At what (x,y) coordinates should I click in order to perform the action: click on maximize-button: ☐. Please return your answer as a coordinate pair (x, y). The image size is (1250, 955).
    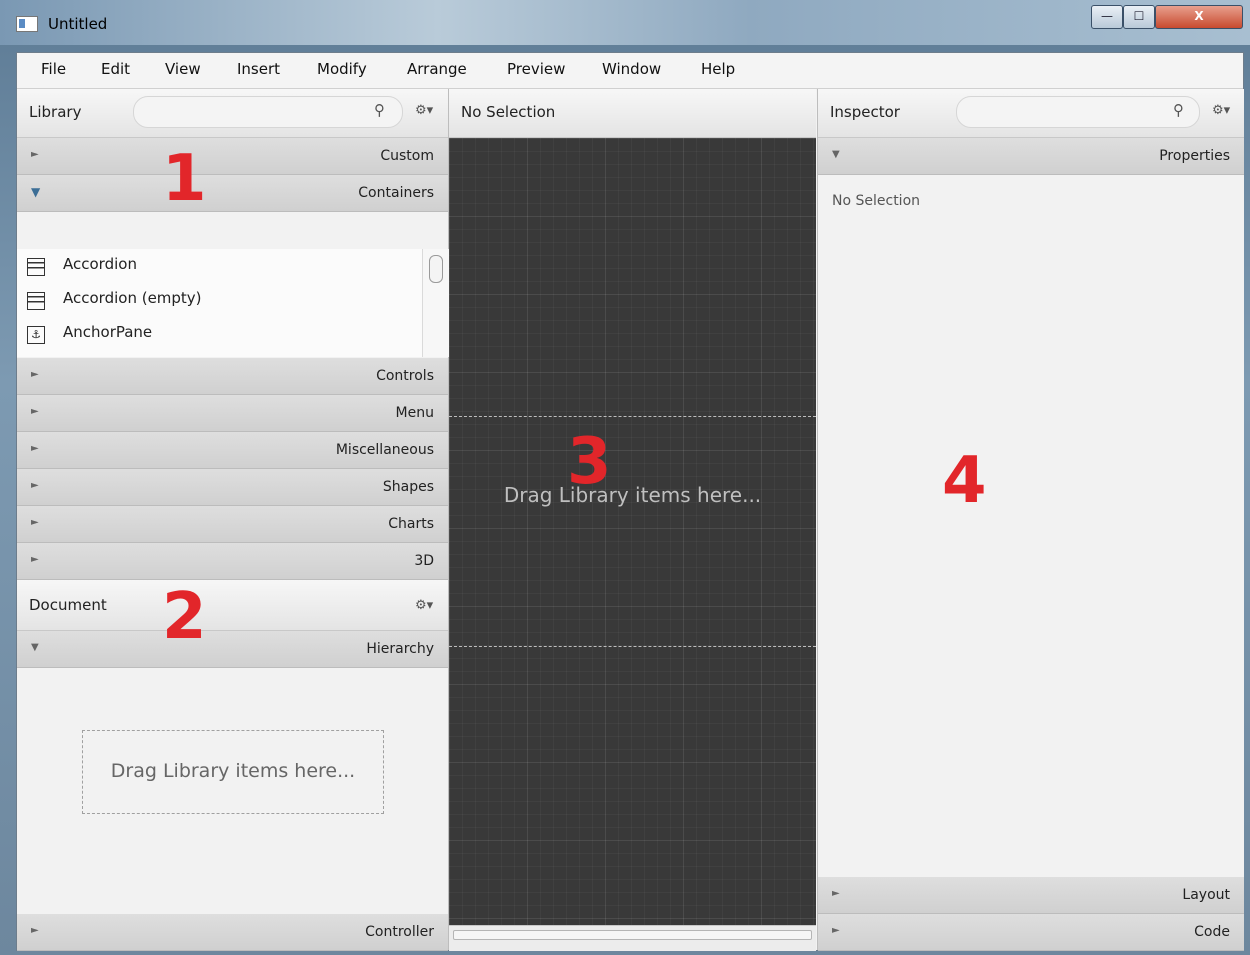
    Looking at the image, I should click on (1139, 17).